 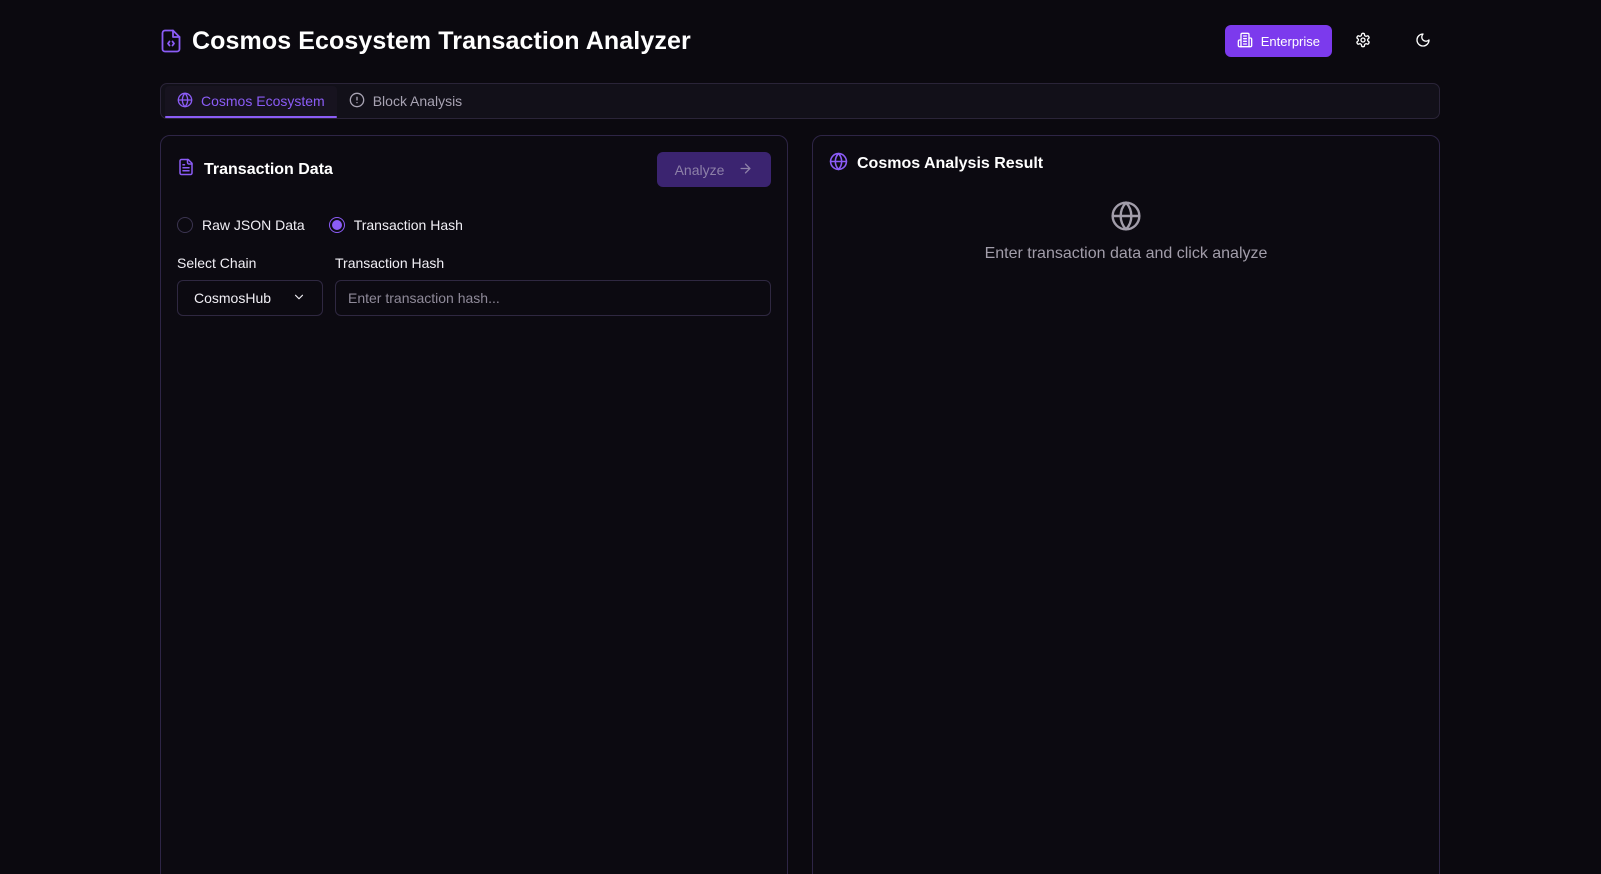 What do you see at coordinates (390, 263) in the screenshot?
I see `hash-label: Transaction Hash` at bounding box center [390, 263].